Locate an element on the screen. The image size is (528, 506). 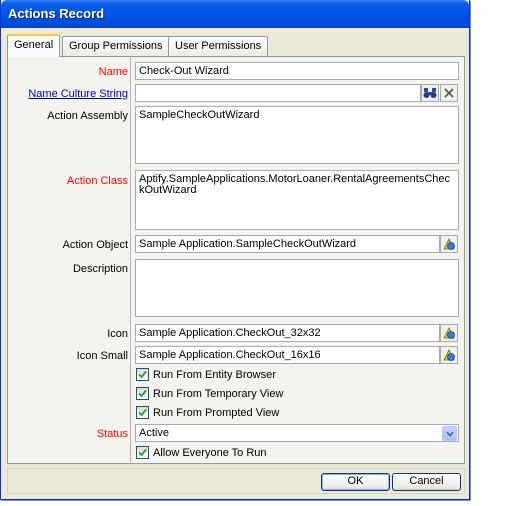
run-from-prompted-view-checkbox: Run From Prompted View is located at coordinates (207, 412).